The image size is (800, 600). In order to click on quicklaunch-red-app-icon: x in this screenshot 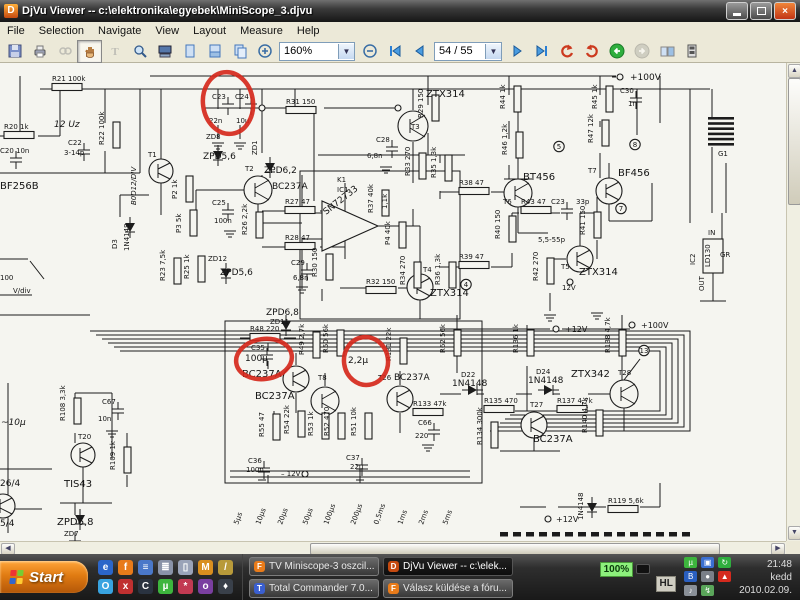, I will do `click(125, 586)`.